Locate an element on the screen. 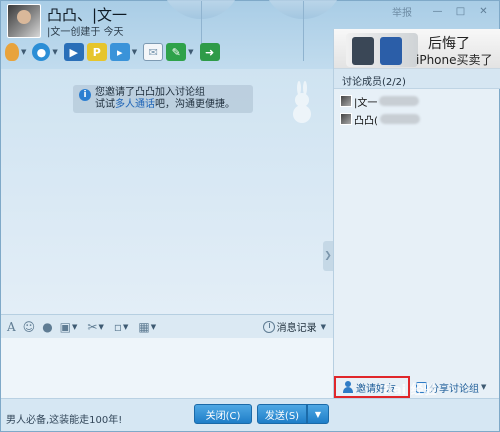 Image resolution: width=500 pixels, height=432 pixels. app-icon: P is located at coordinates (96, 52).